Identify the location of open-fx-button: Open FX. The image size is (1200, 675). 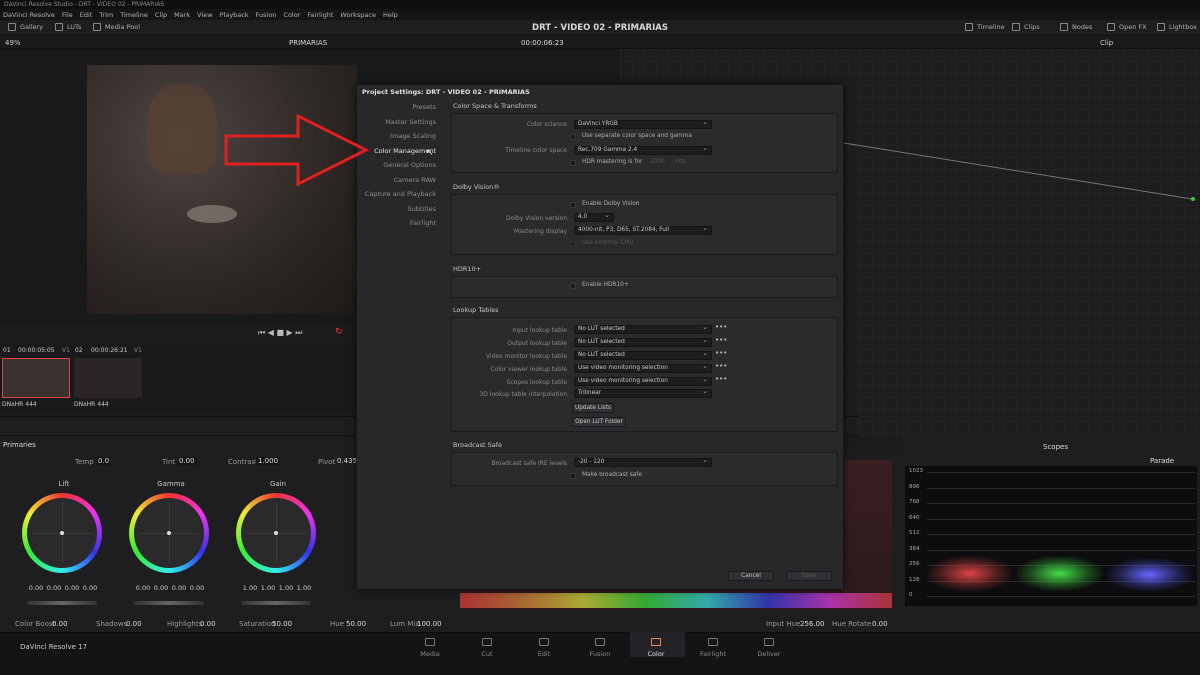
(1127, 27).